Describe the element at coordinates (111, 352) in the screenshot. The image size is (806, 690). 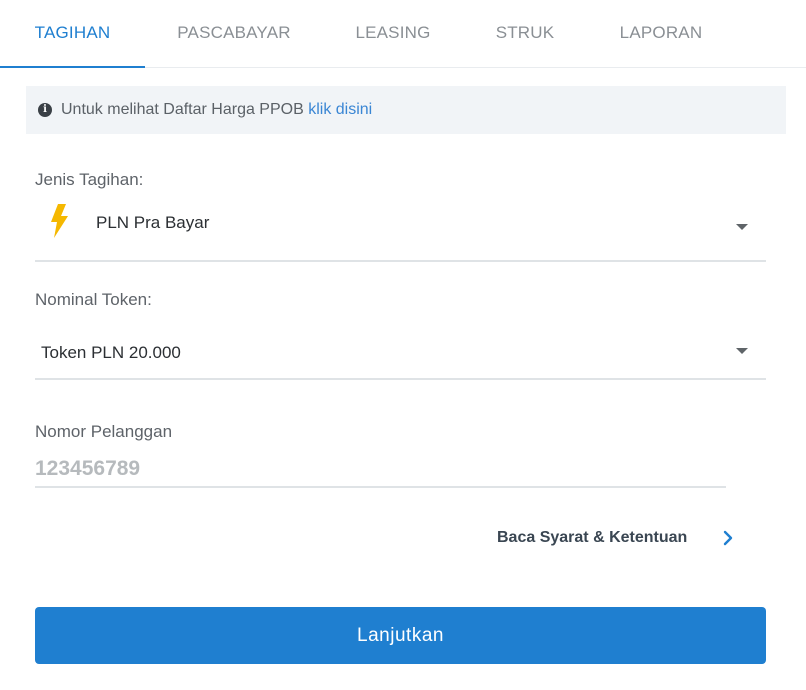
I see `token-value: Token PLN 20.000` at that location.